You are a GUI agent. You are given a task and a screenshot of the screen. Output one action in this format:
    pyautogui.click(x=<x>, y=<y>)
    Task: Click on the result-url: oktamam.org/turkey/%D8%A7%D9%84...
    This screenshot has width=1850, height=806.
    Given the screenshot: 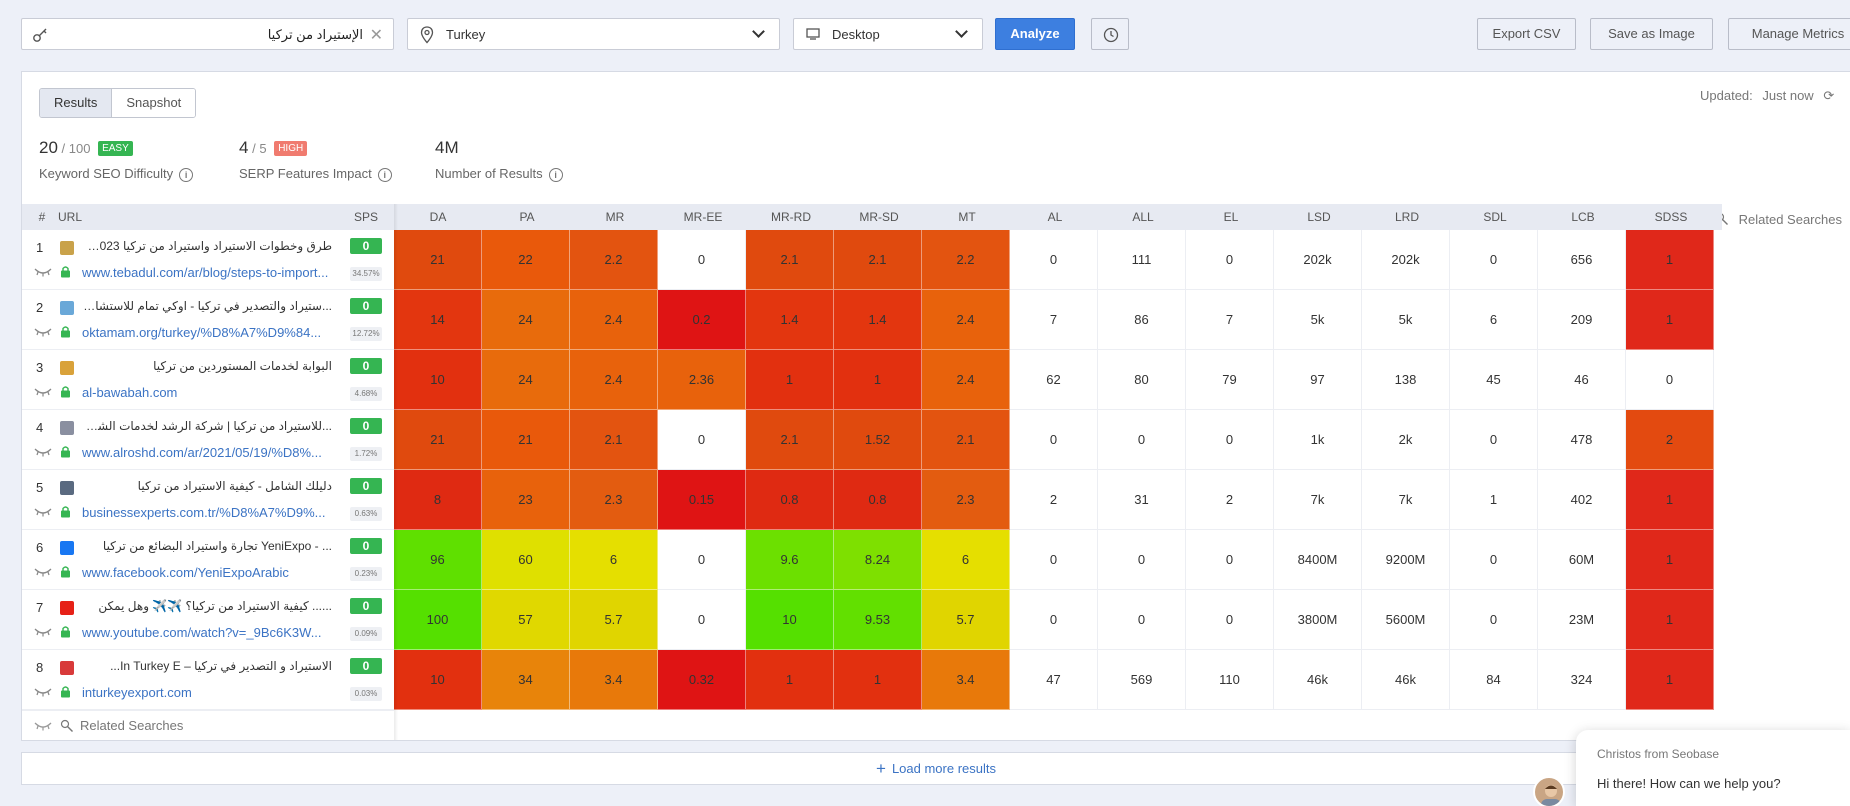 What is the action you would take?
    pyautogui.click(x=217, y=332)
    